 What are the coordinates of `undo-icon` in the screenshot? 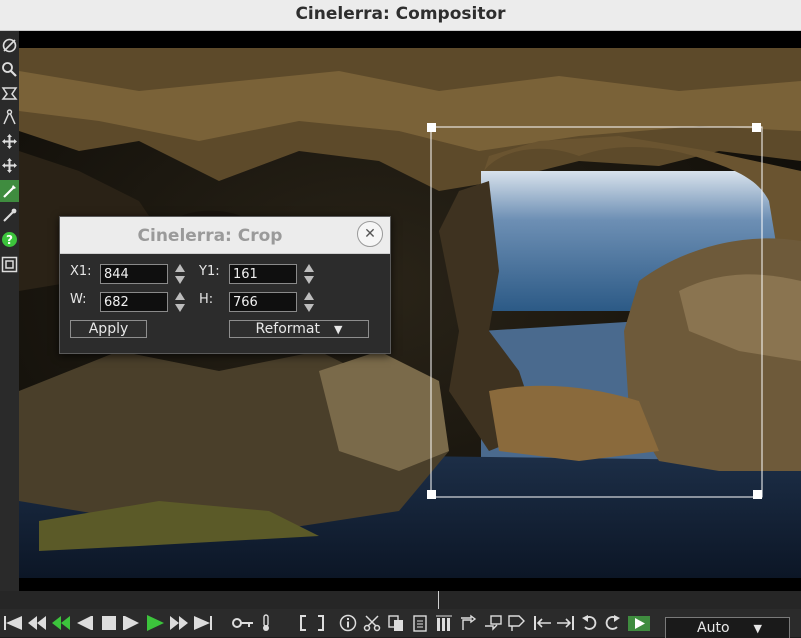 It's located at (590, 623).